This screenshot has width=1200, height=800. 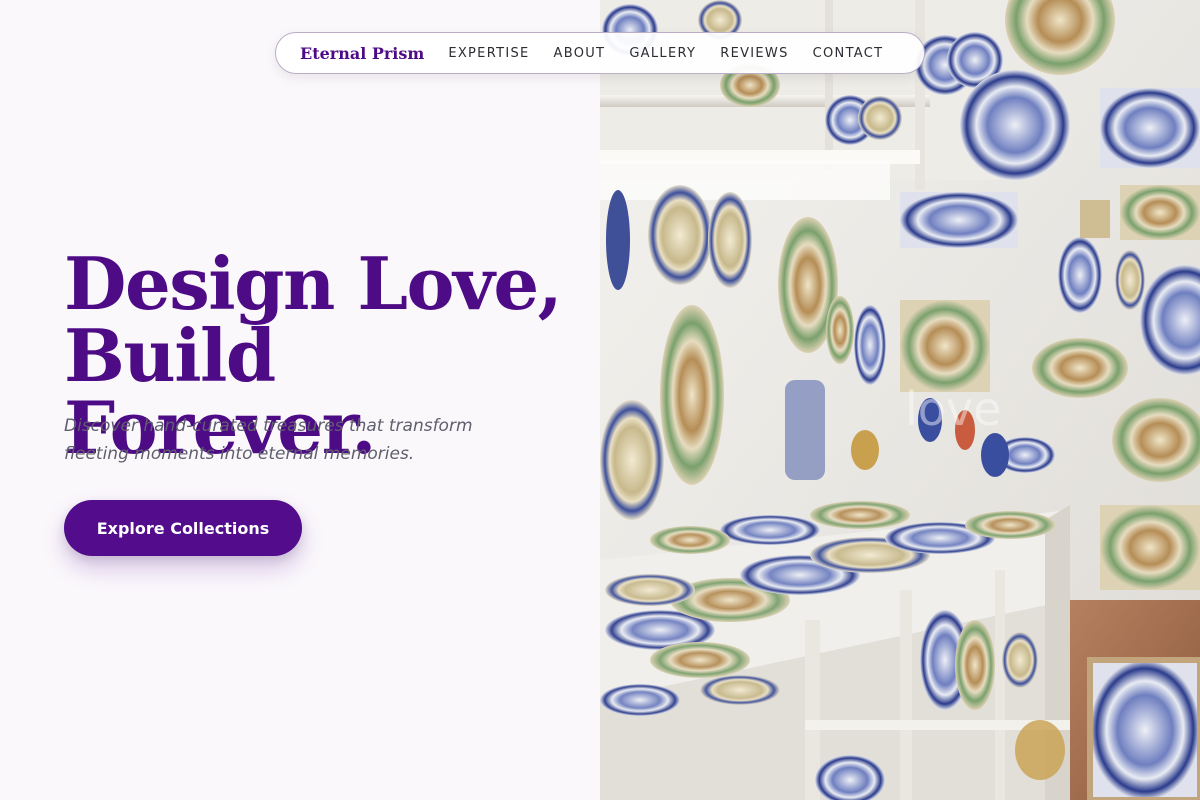 What do you see at coordinates (183, 528) in the screenshot?
I see `explore-collections-button: Explore Collections` at bounding box center [183, 528].